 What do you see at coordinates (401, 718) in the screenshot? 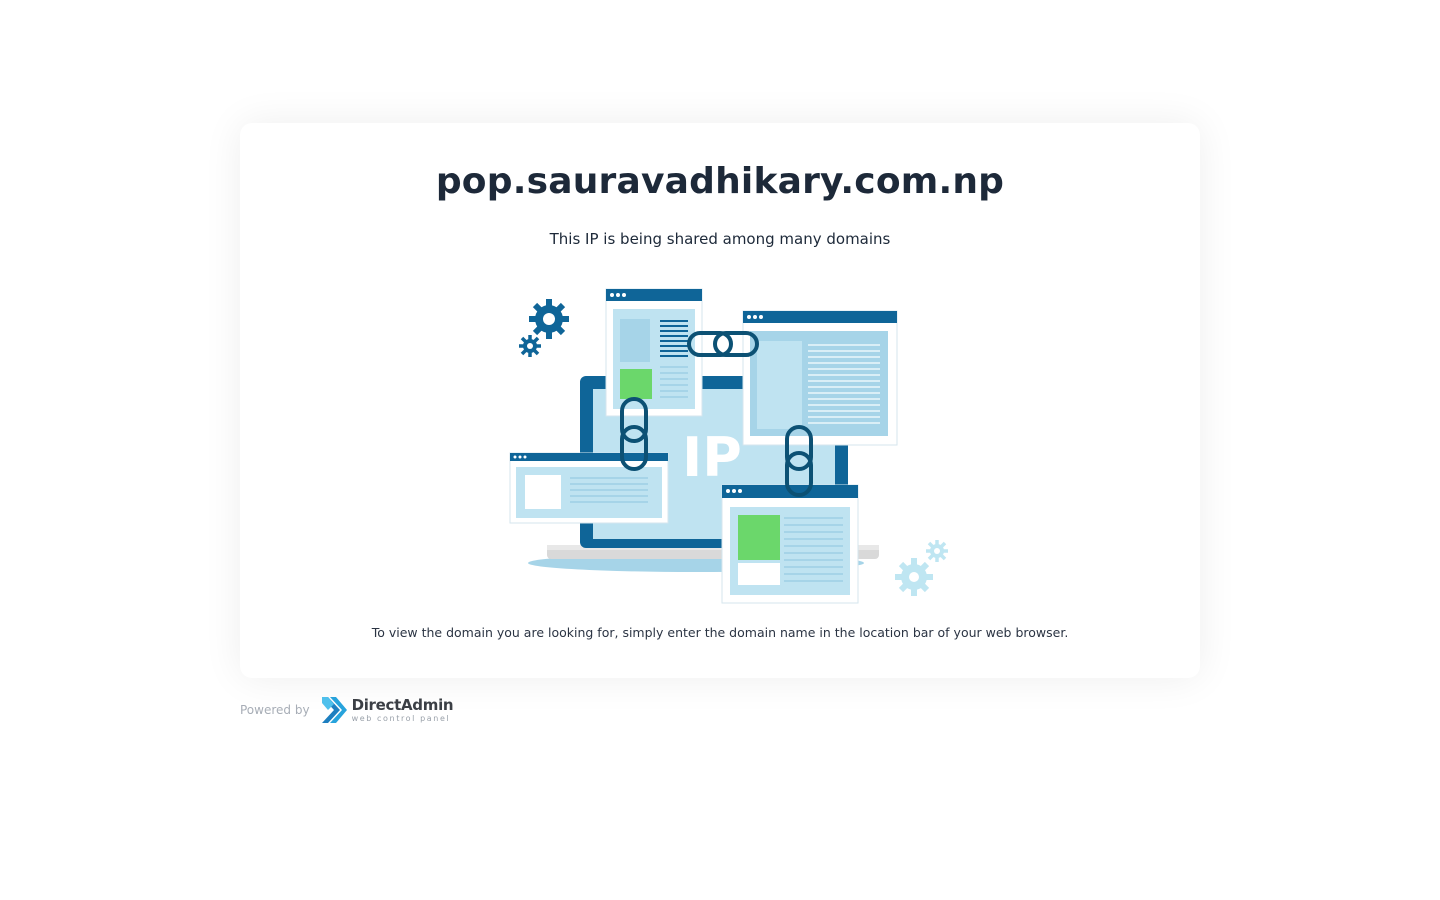
I see `brand-tagline: web control panel` at bounding box center [401, 718].